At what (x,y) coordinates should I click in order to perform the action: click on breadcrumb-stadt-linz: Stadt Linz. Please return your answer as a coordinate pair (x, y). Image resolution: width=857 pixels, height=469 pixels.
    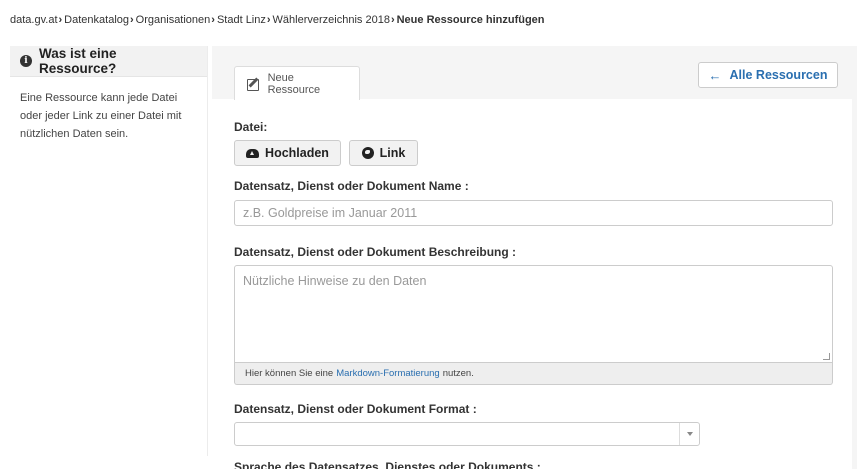
    Looking at the image, I should click on (241, 20).